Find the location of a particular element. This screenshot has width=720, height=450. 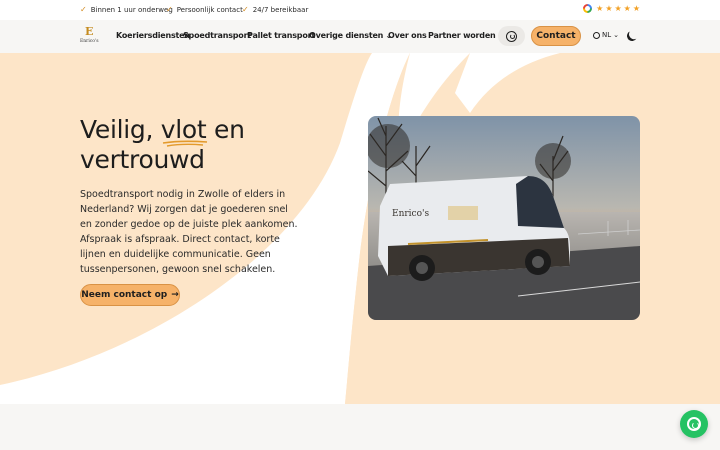

nav-overige-diensten: Overige diensten ⌄ is located at coordinates (351, 35).